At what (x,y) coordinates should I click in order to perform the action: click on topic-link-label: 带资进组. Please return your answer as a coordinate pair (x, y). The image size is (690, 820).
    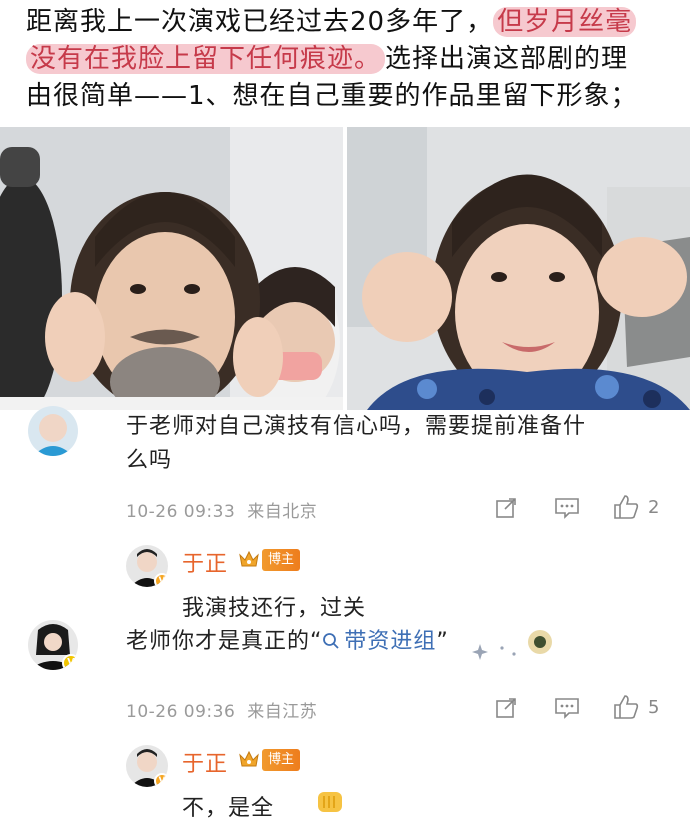
    Looking at the image, I should click on (390, 641).